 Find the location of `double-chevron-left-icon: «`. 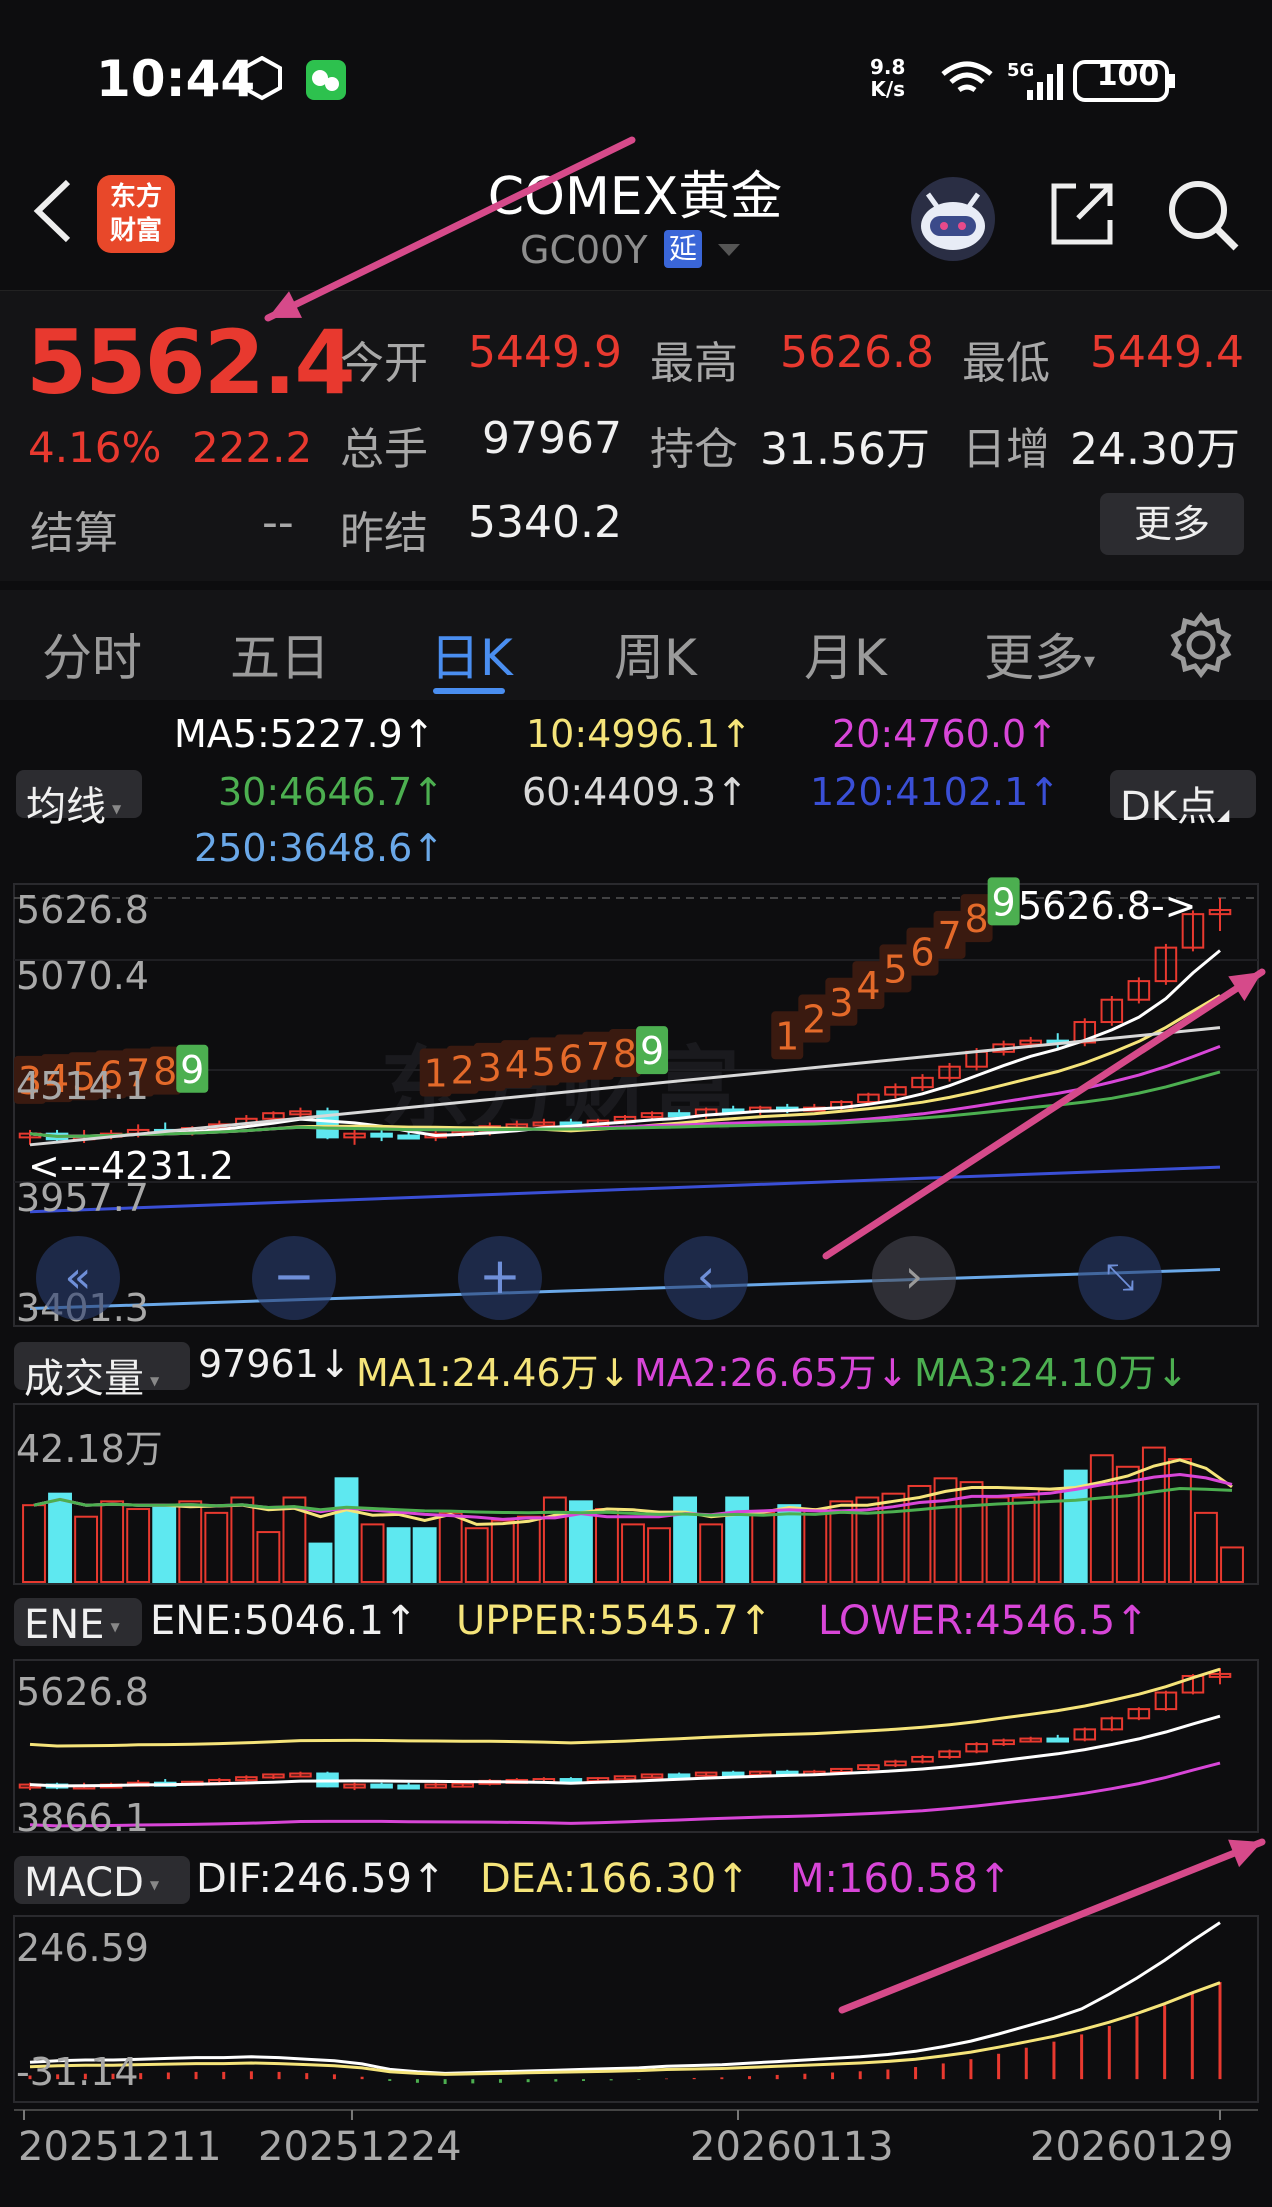

double-chevron-left-icon: « is located at coordinates (78, 1278).